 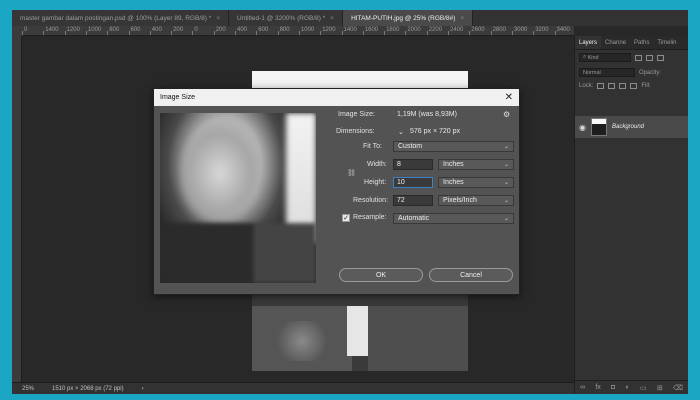 I want to click on tab-hitam-putih: HITAM-PUTIH.jpg @ 25% (RGB/8#) ×, so click(x=408, y=18).